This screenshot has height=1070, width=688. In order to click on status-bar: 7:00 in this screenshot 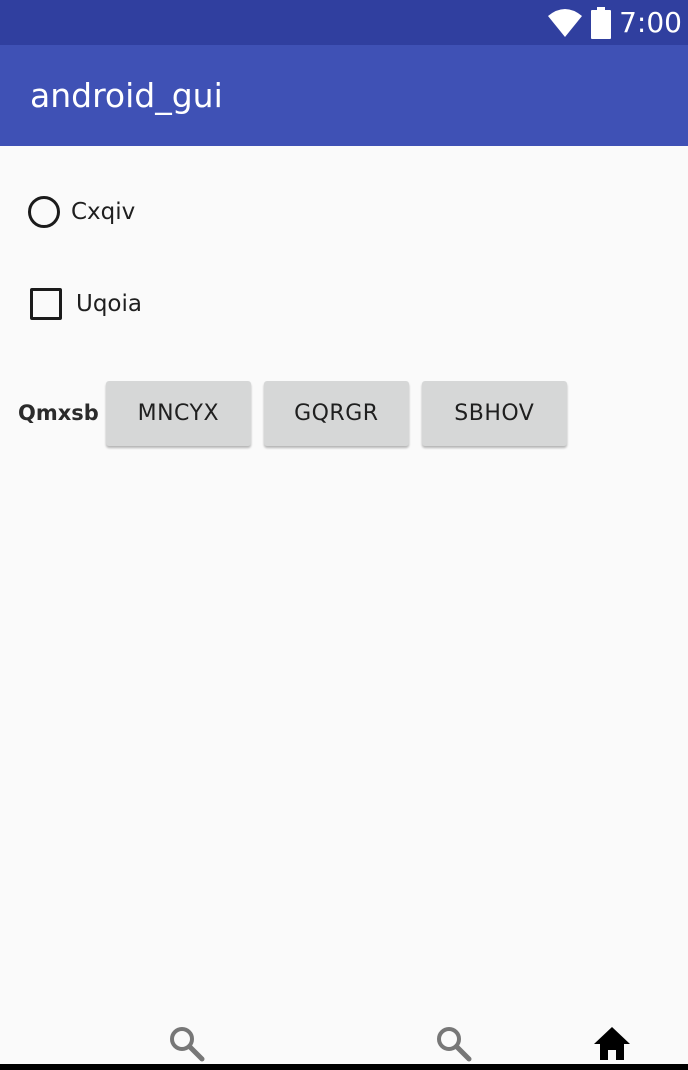, I will do `click(344, 22)`.